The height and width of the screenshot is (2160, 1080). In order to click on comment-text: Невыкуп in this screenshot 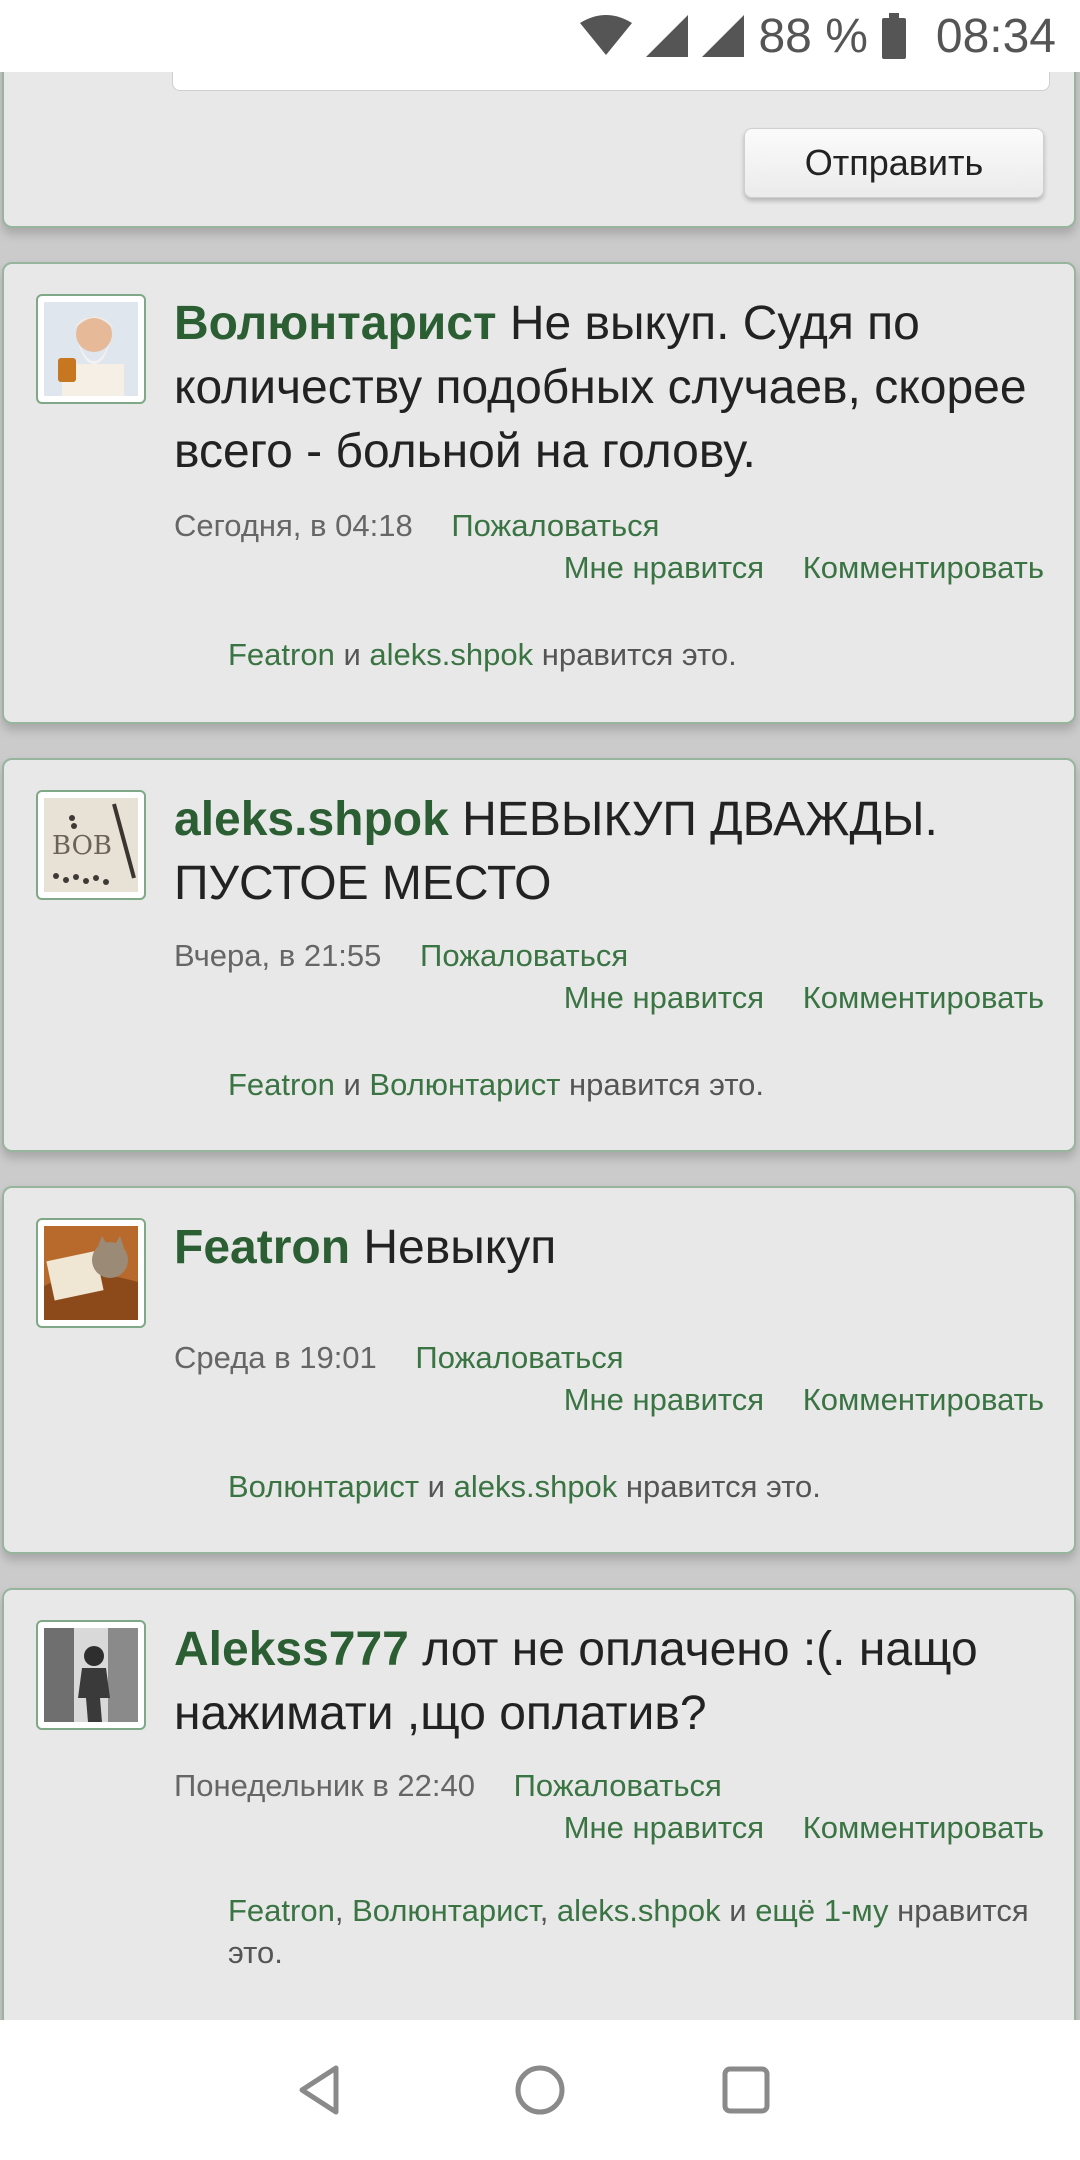, I will do `click(460, 1247)`.